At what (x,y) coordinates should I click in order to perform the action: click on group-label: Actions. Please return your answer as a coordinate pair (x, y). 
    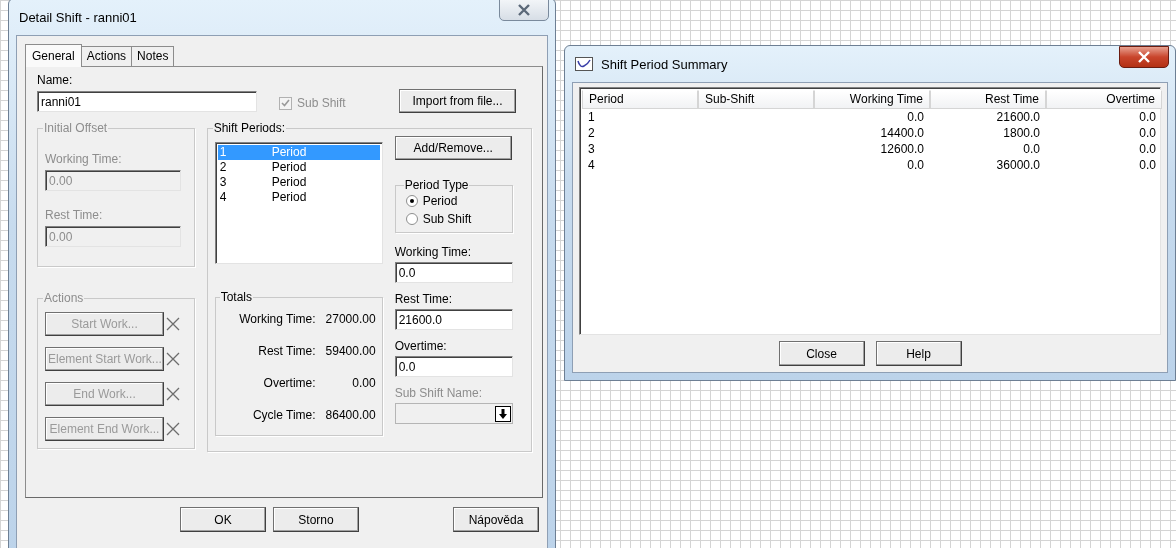
    Looking at the image, I should click on (64, 298).